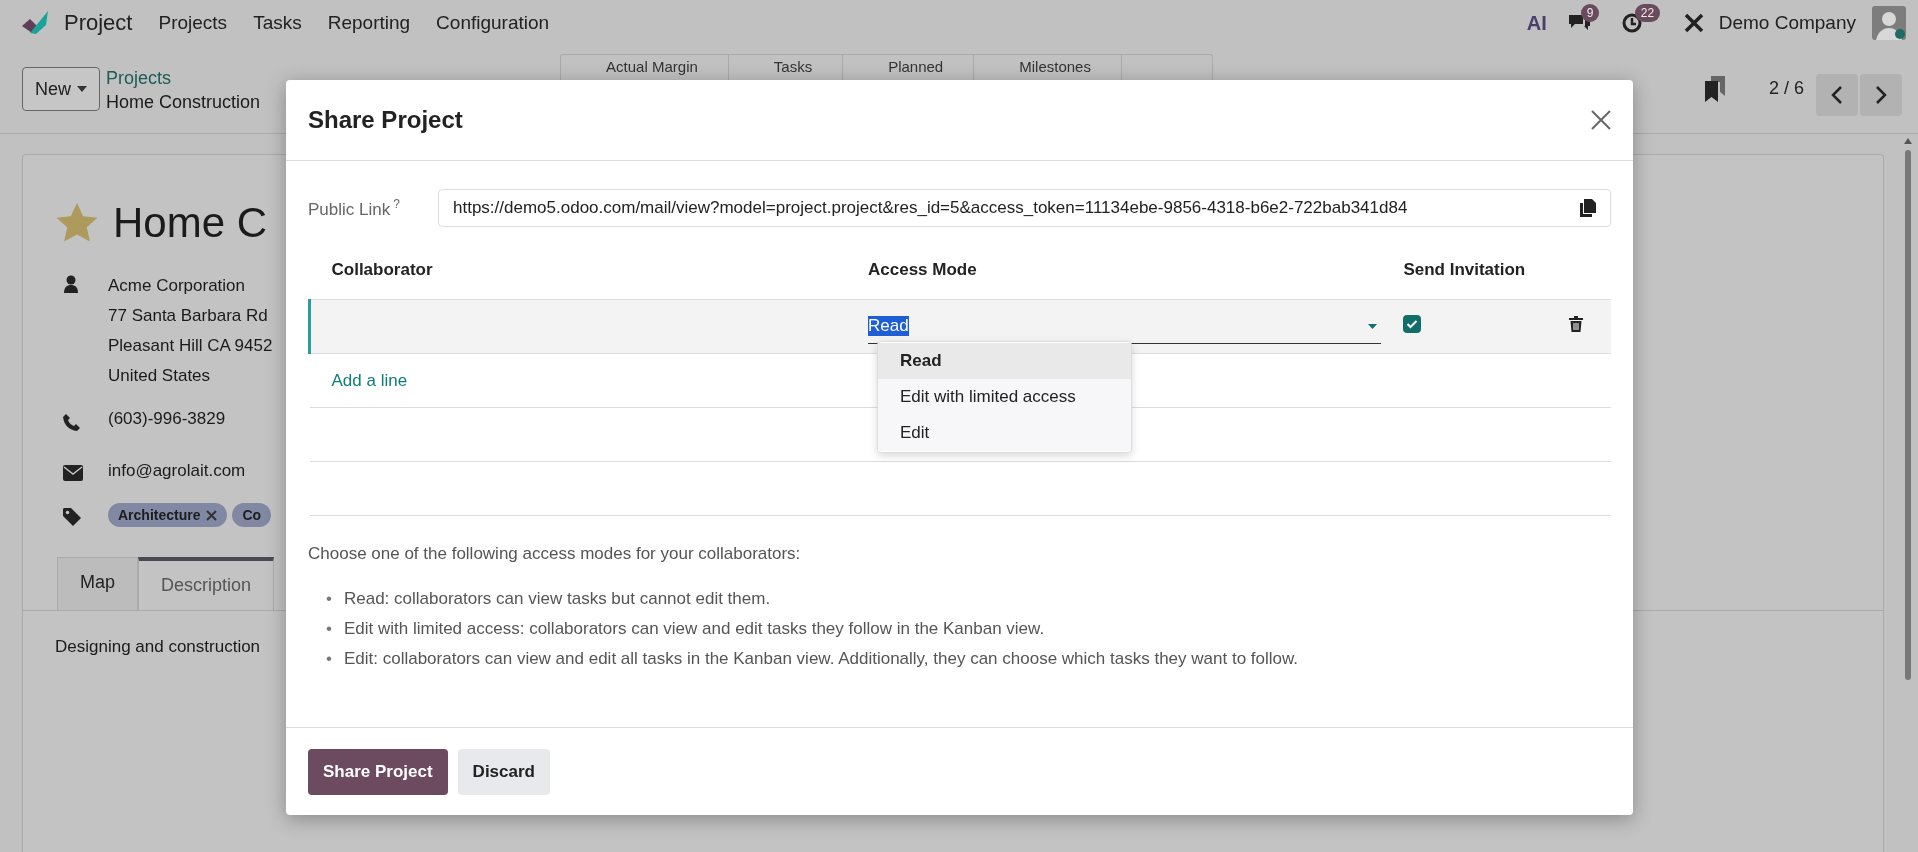  What do you see at coordinates (188, 316) in the screenshot?
I see `address-line: 77 Santa Barbara Rd` at bounding box center [188, 316].